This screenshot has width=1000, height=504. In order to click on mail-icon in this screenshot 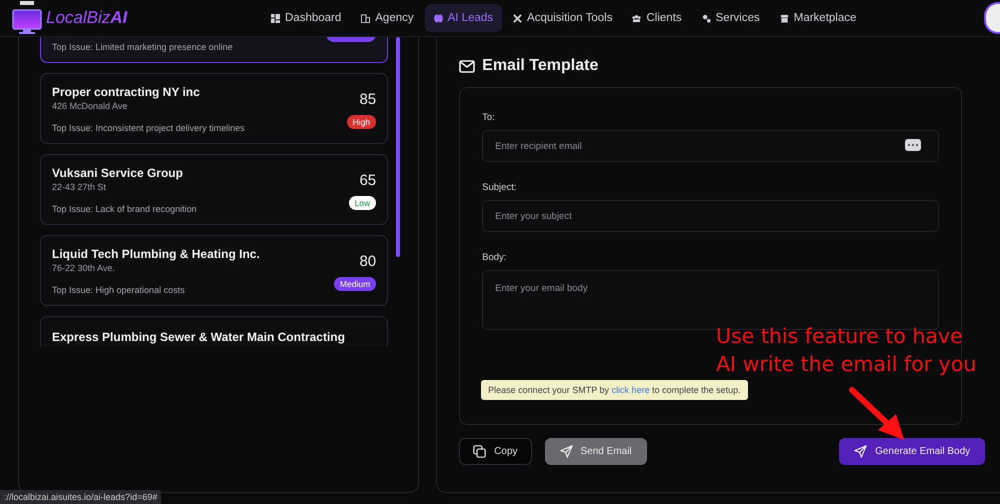, I will do `click(467, 66)`.